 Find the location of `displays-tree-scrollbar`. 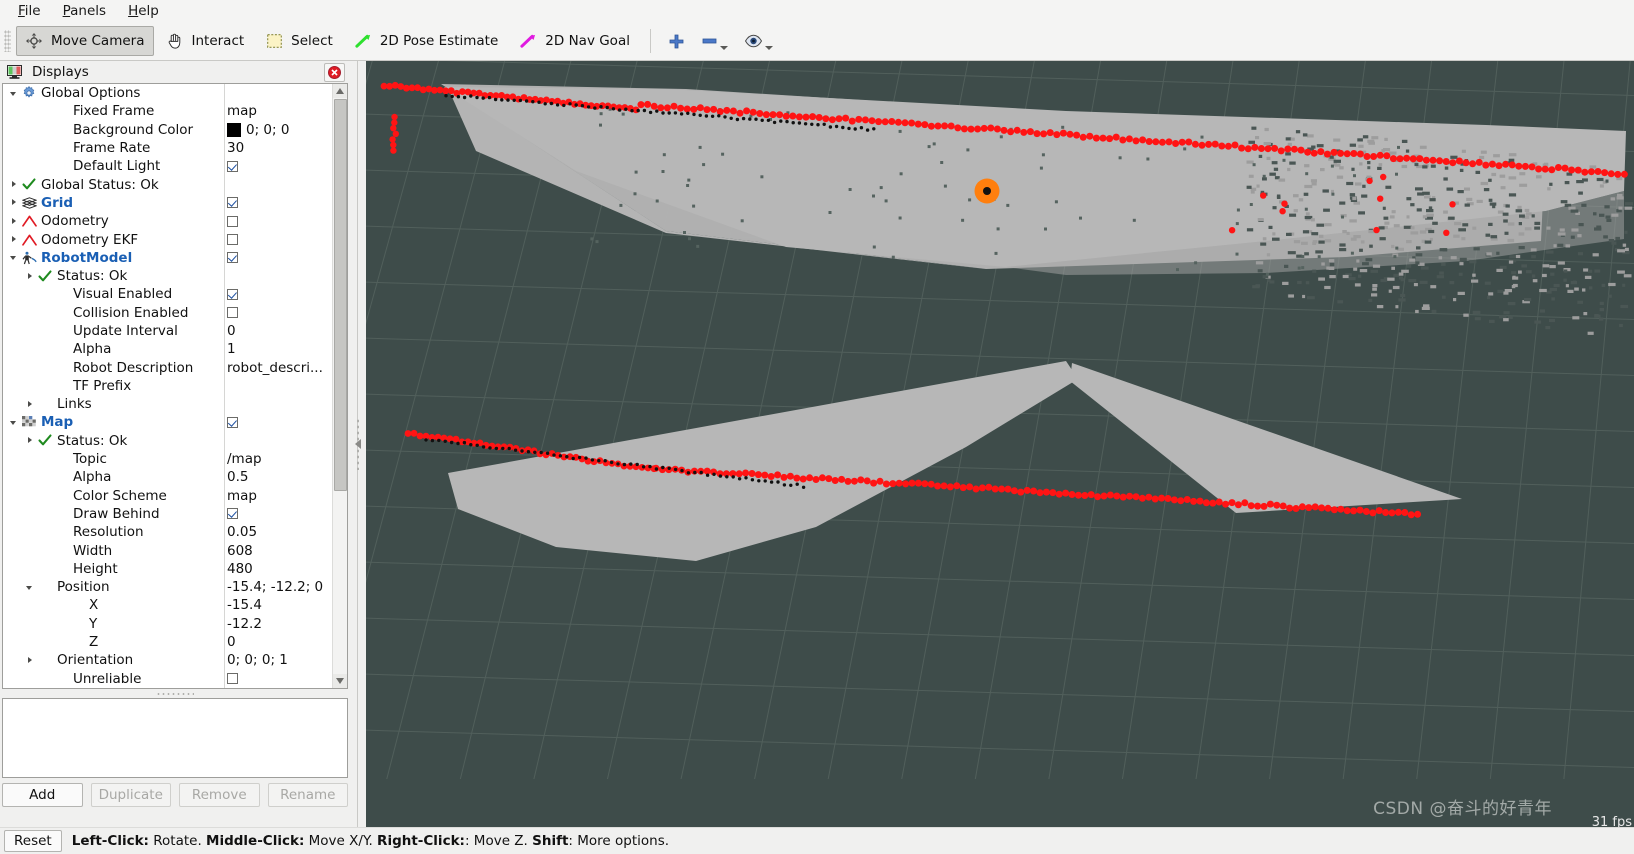

displays-tree-scrollbar is located at coordinates (339, 386).